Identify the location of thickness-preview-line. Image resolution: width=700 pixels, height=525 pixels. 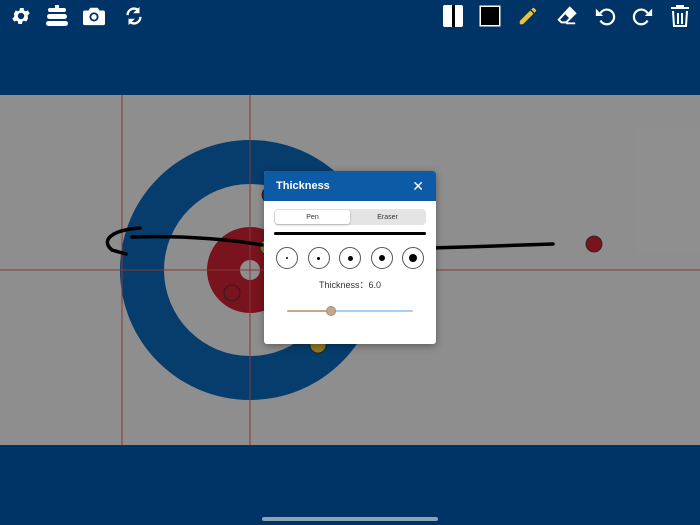
(350, 233).